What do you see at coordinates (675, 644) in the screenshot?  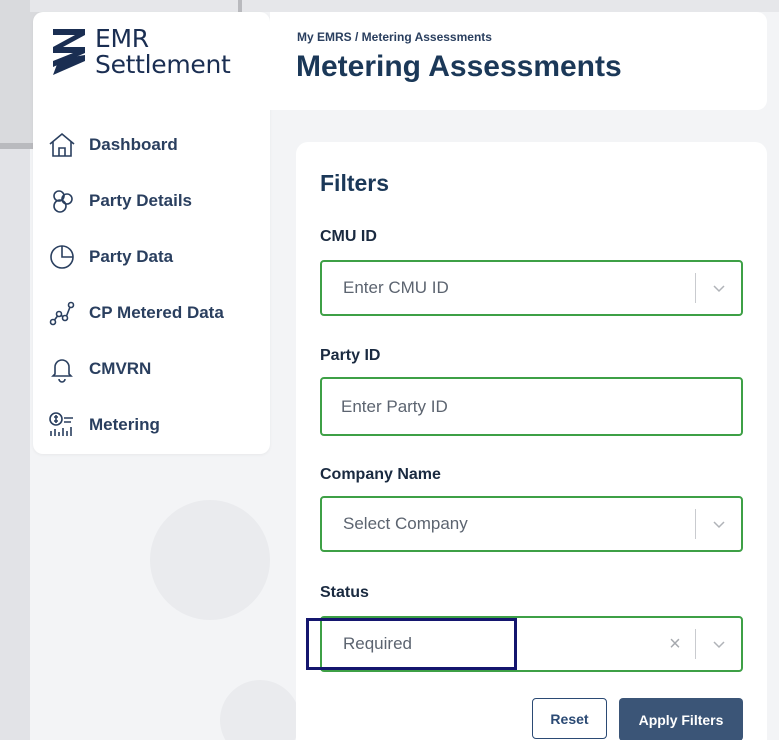 I see `clear-icon: ×` at bounding box center [675, 644].